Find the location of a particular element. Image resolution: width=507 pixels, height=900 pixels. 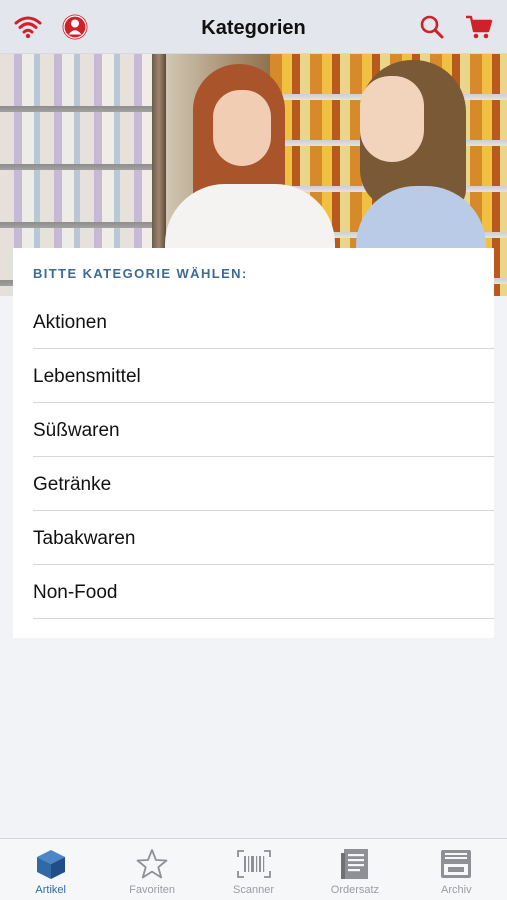

category-label: Non-Food is located at coordinates (75, 592).